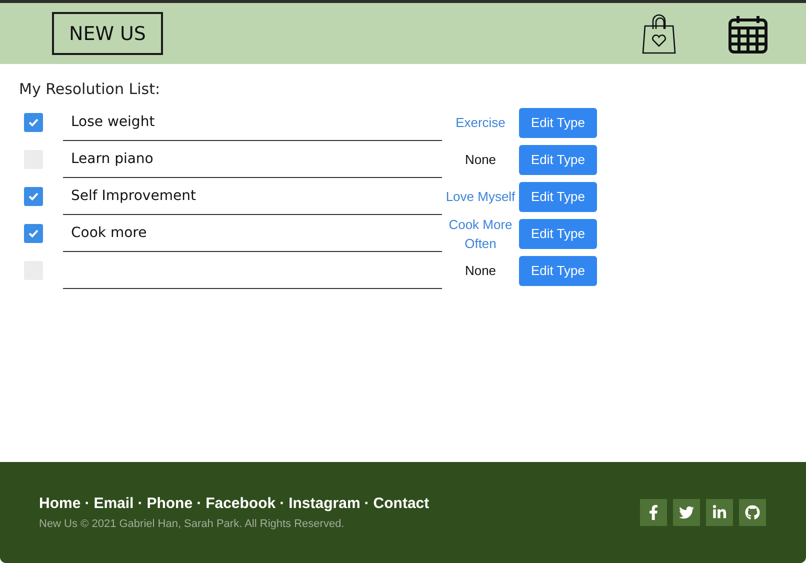  I want to click on footer-link: Email, so click(114, 503).